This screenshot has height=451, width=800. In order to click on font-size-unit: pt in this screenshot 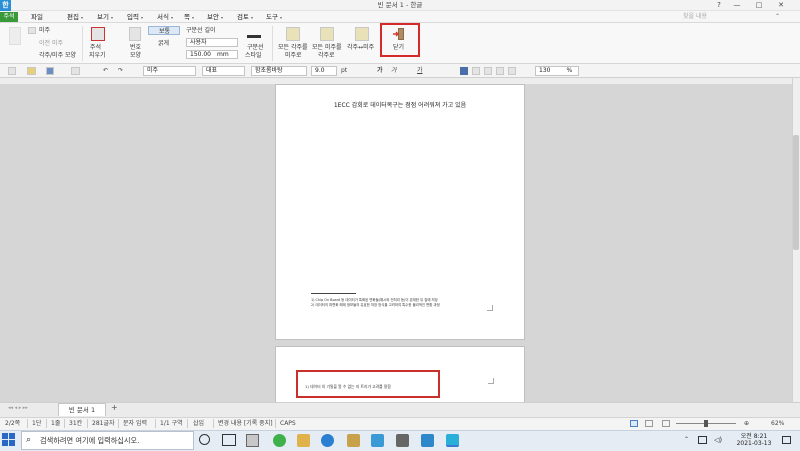, I will do `click(344, 71)`.